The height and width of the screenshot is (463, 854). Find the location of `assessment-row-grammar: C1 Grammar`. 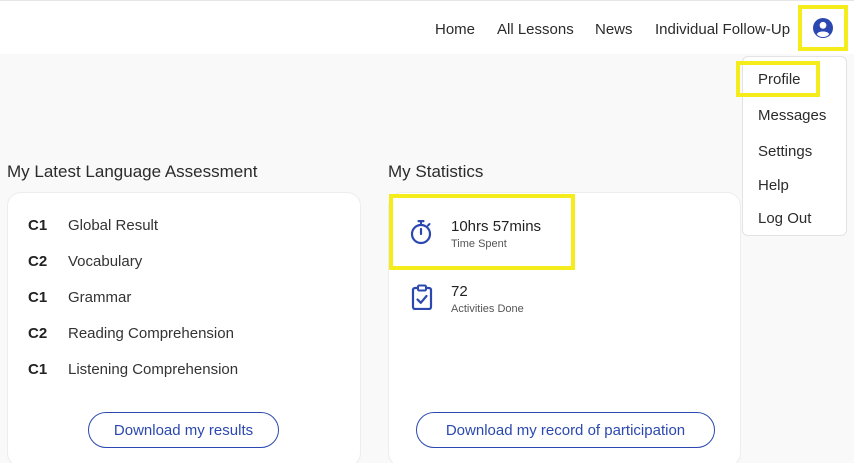

assessment-row-grammar: C1 Grammar is located at coordinates (79, 297).